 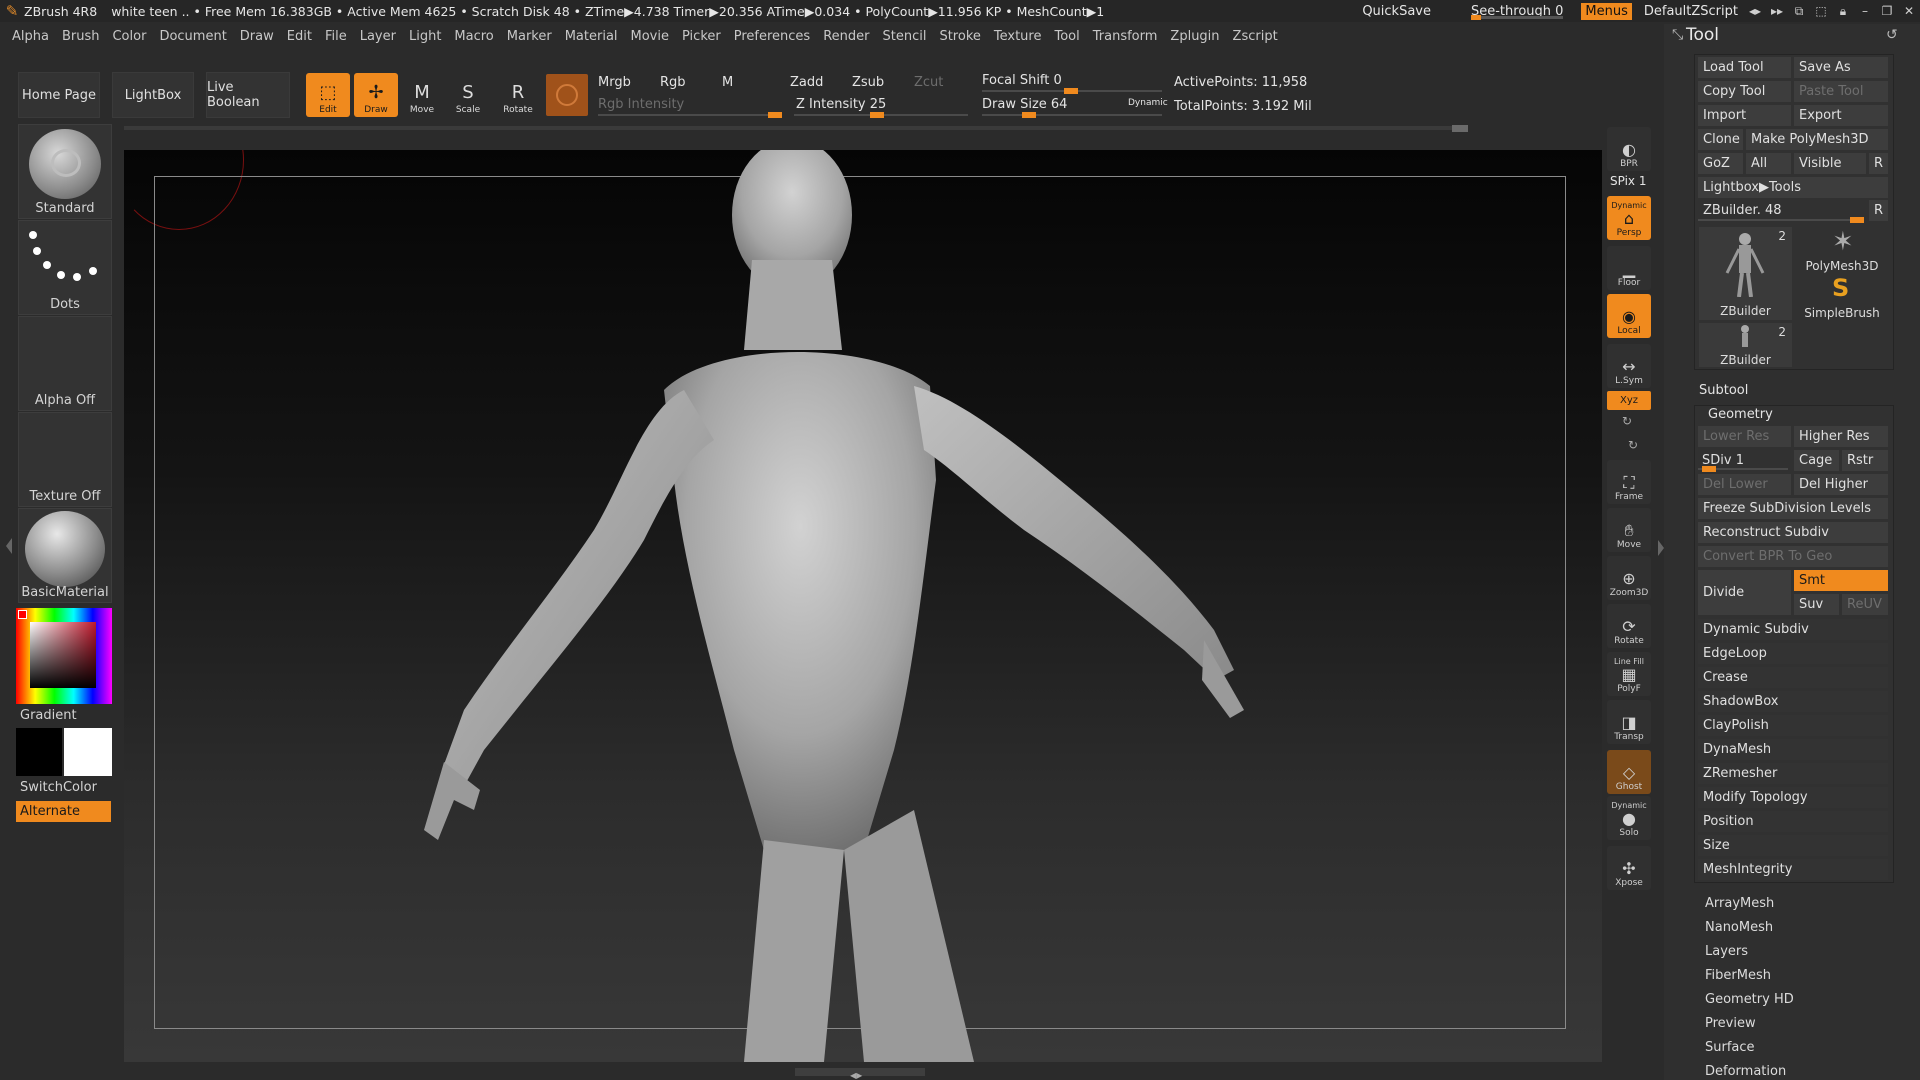 What do you see at coordinates (1830, 163) in the screenshot?
I see `goz-visible-button: Visible` at bounding box center [1830, 163].